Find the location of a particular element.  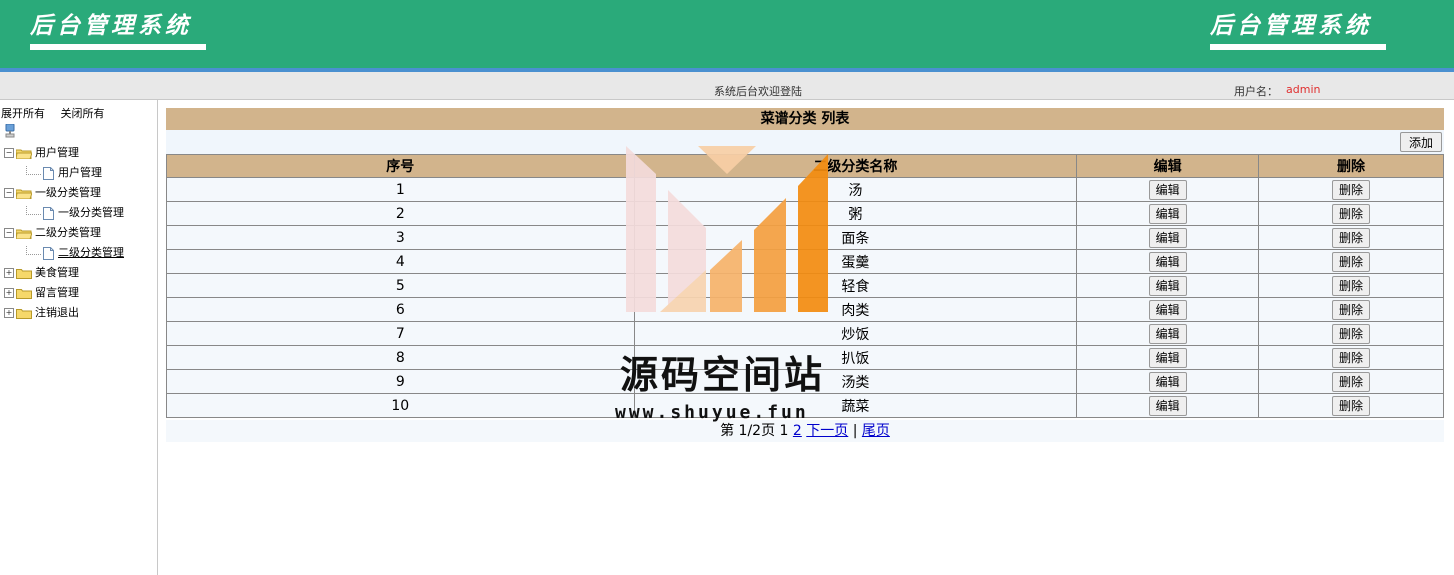

tree-folder-logout: + 注销退出 is located at coordinates (41, 313).